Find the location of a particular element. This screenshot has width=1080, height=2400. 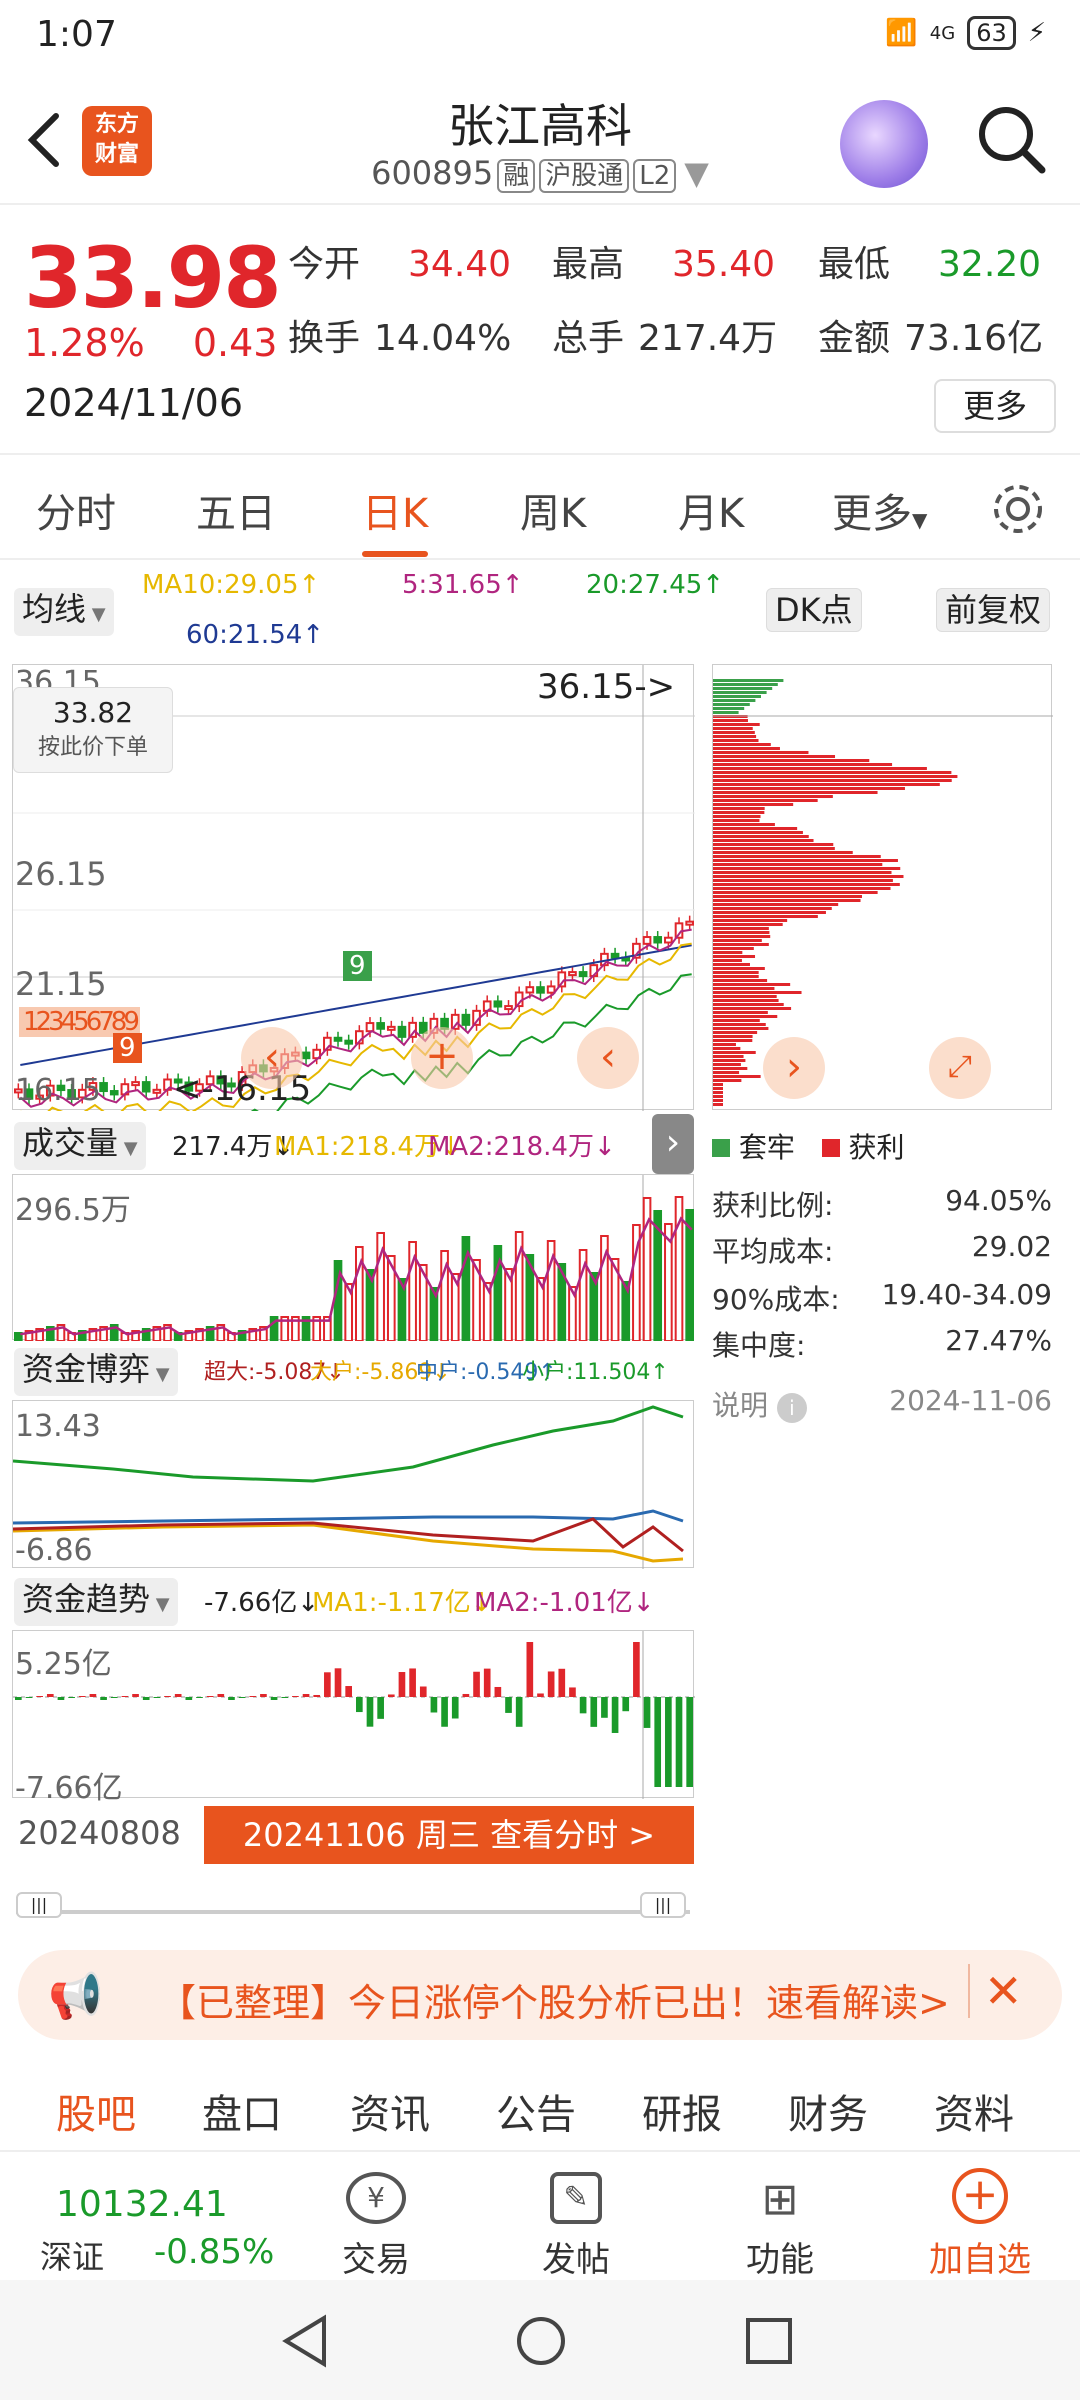

tab-research: 研报 is located at coordinates (682, 2111).